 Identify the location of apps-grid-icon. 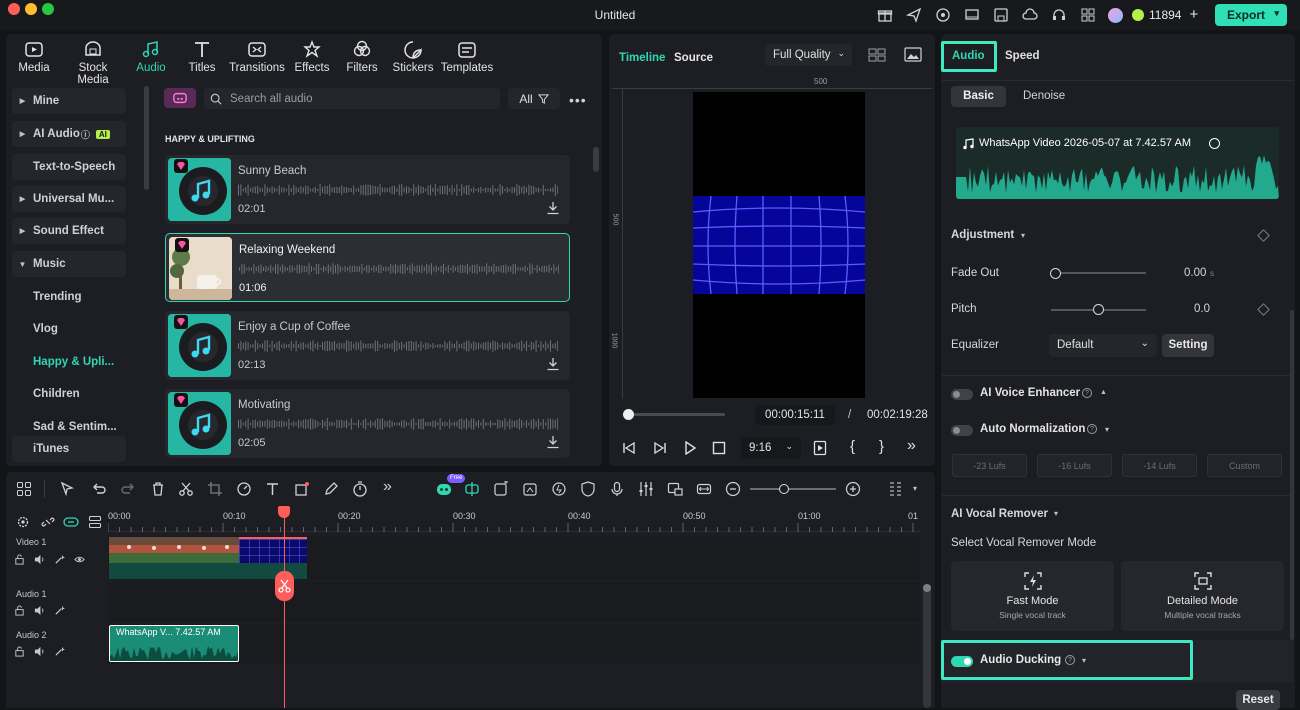
(1088, 15).